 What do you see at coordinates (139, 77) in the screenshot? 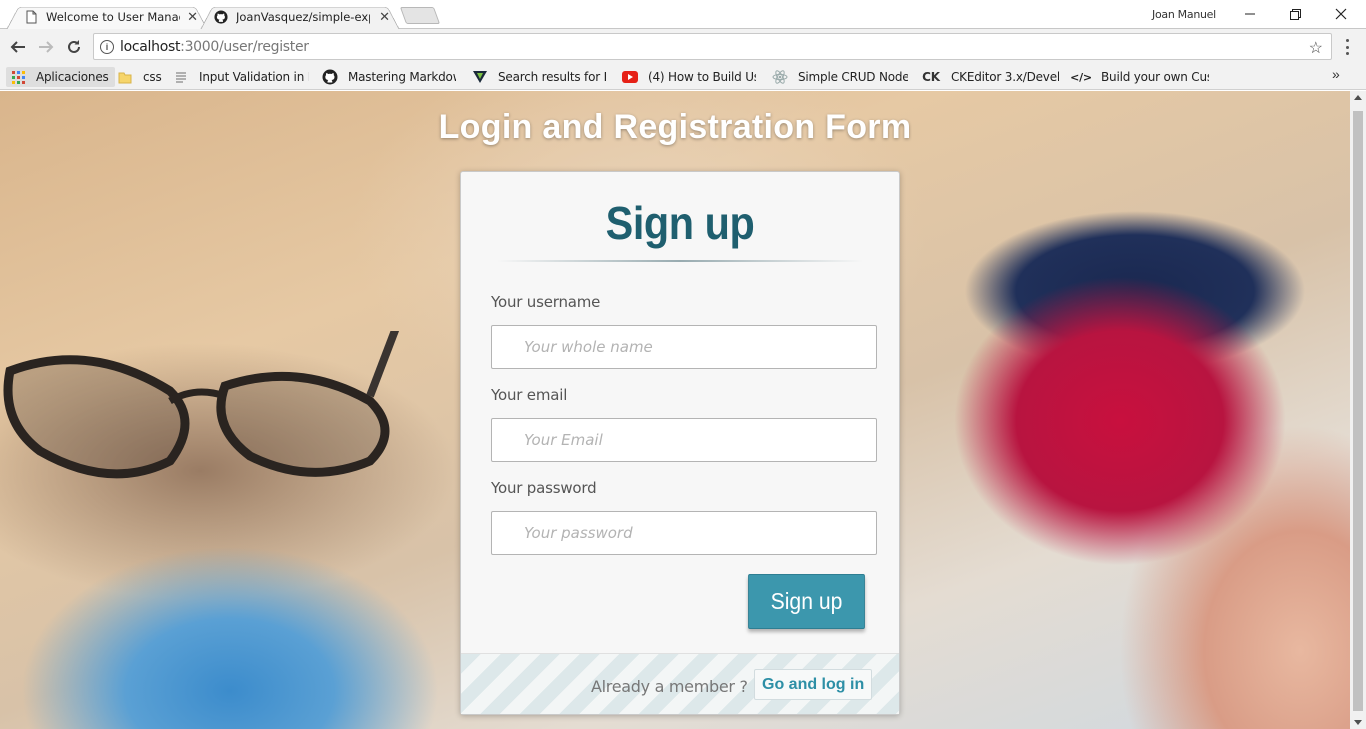
I see `bookmark-css: css` at bounding box center [139, 77].